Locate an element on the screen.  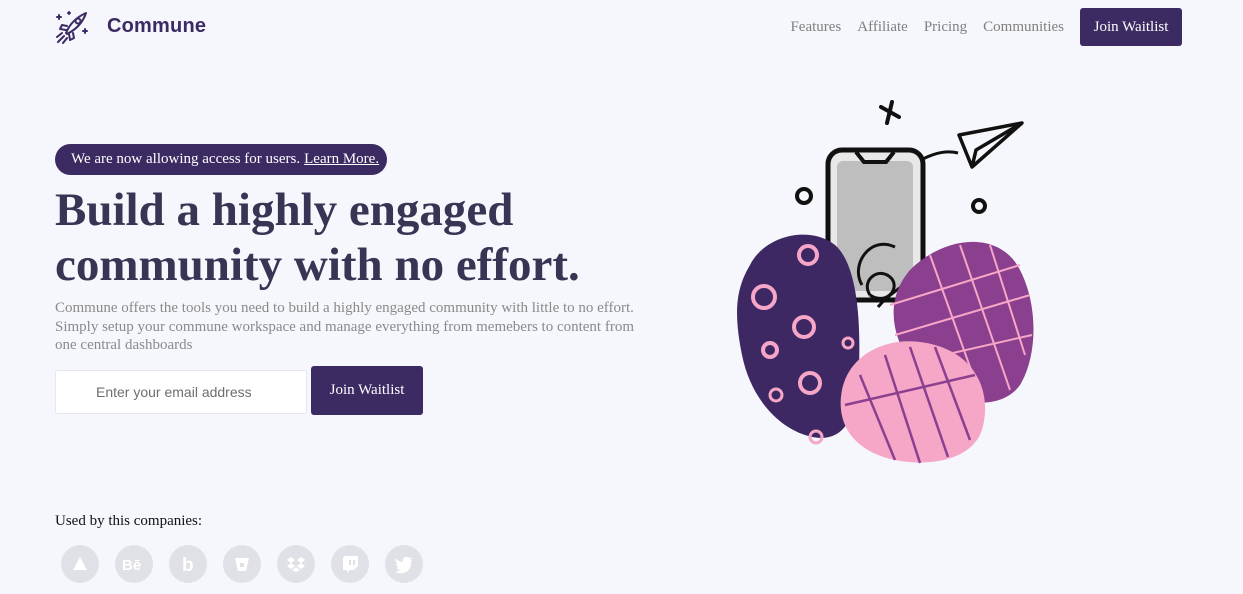
hero-join-waitlist-button: Join Waitlist is located at coordinates (367, 390).